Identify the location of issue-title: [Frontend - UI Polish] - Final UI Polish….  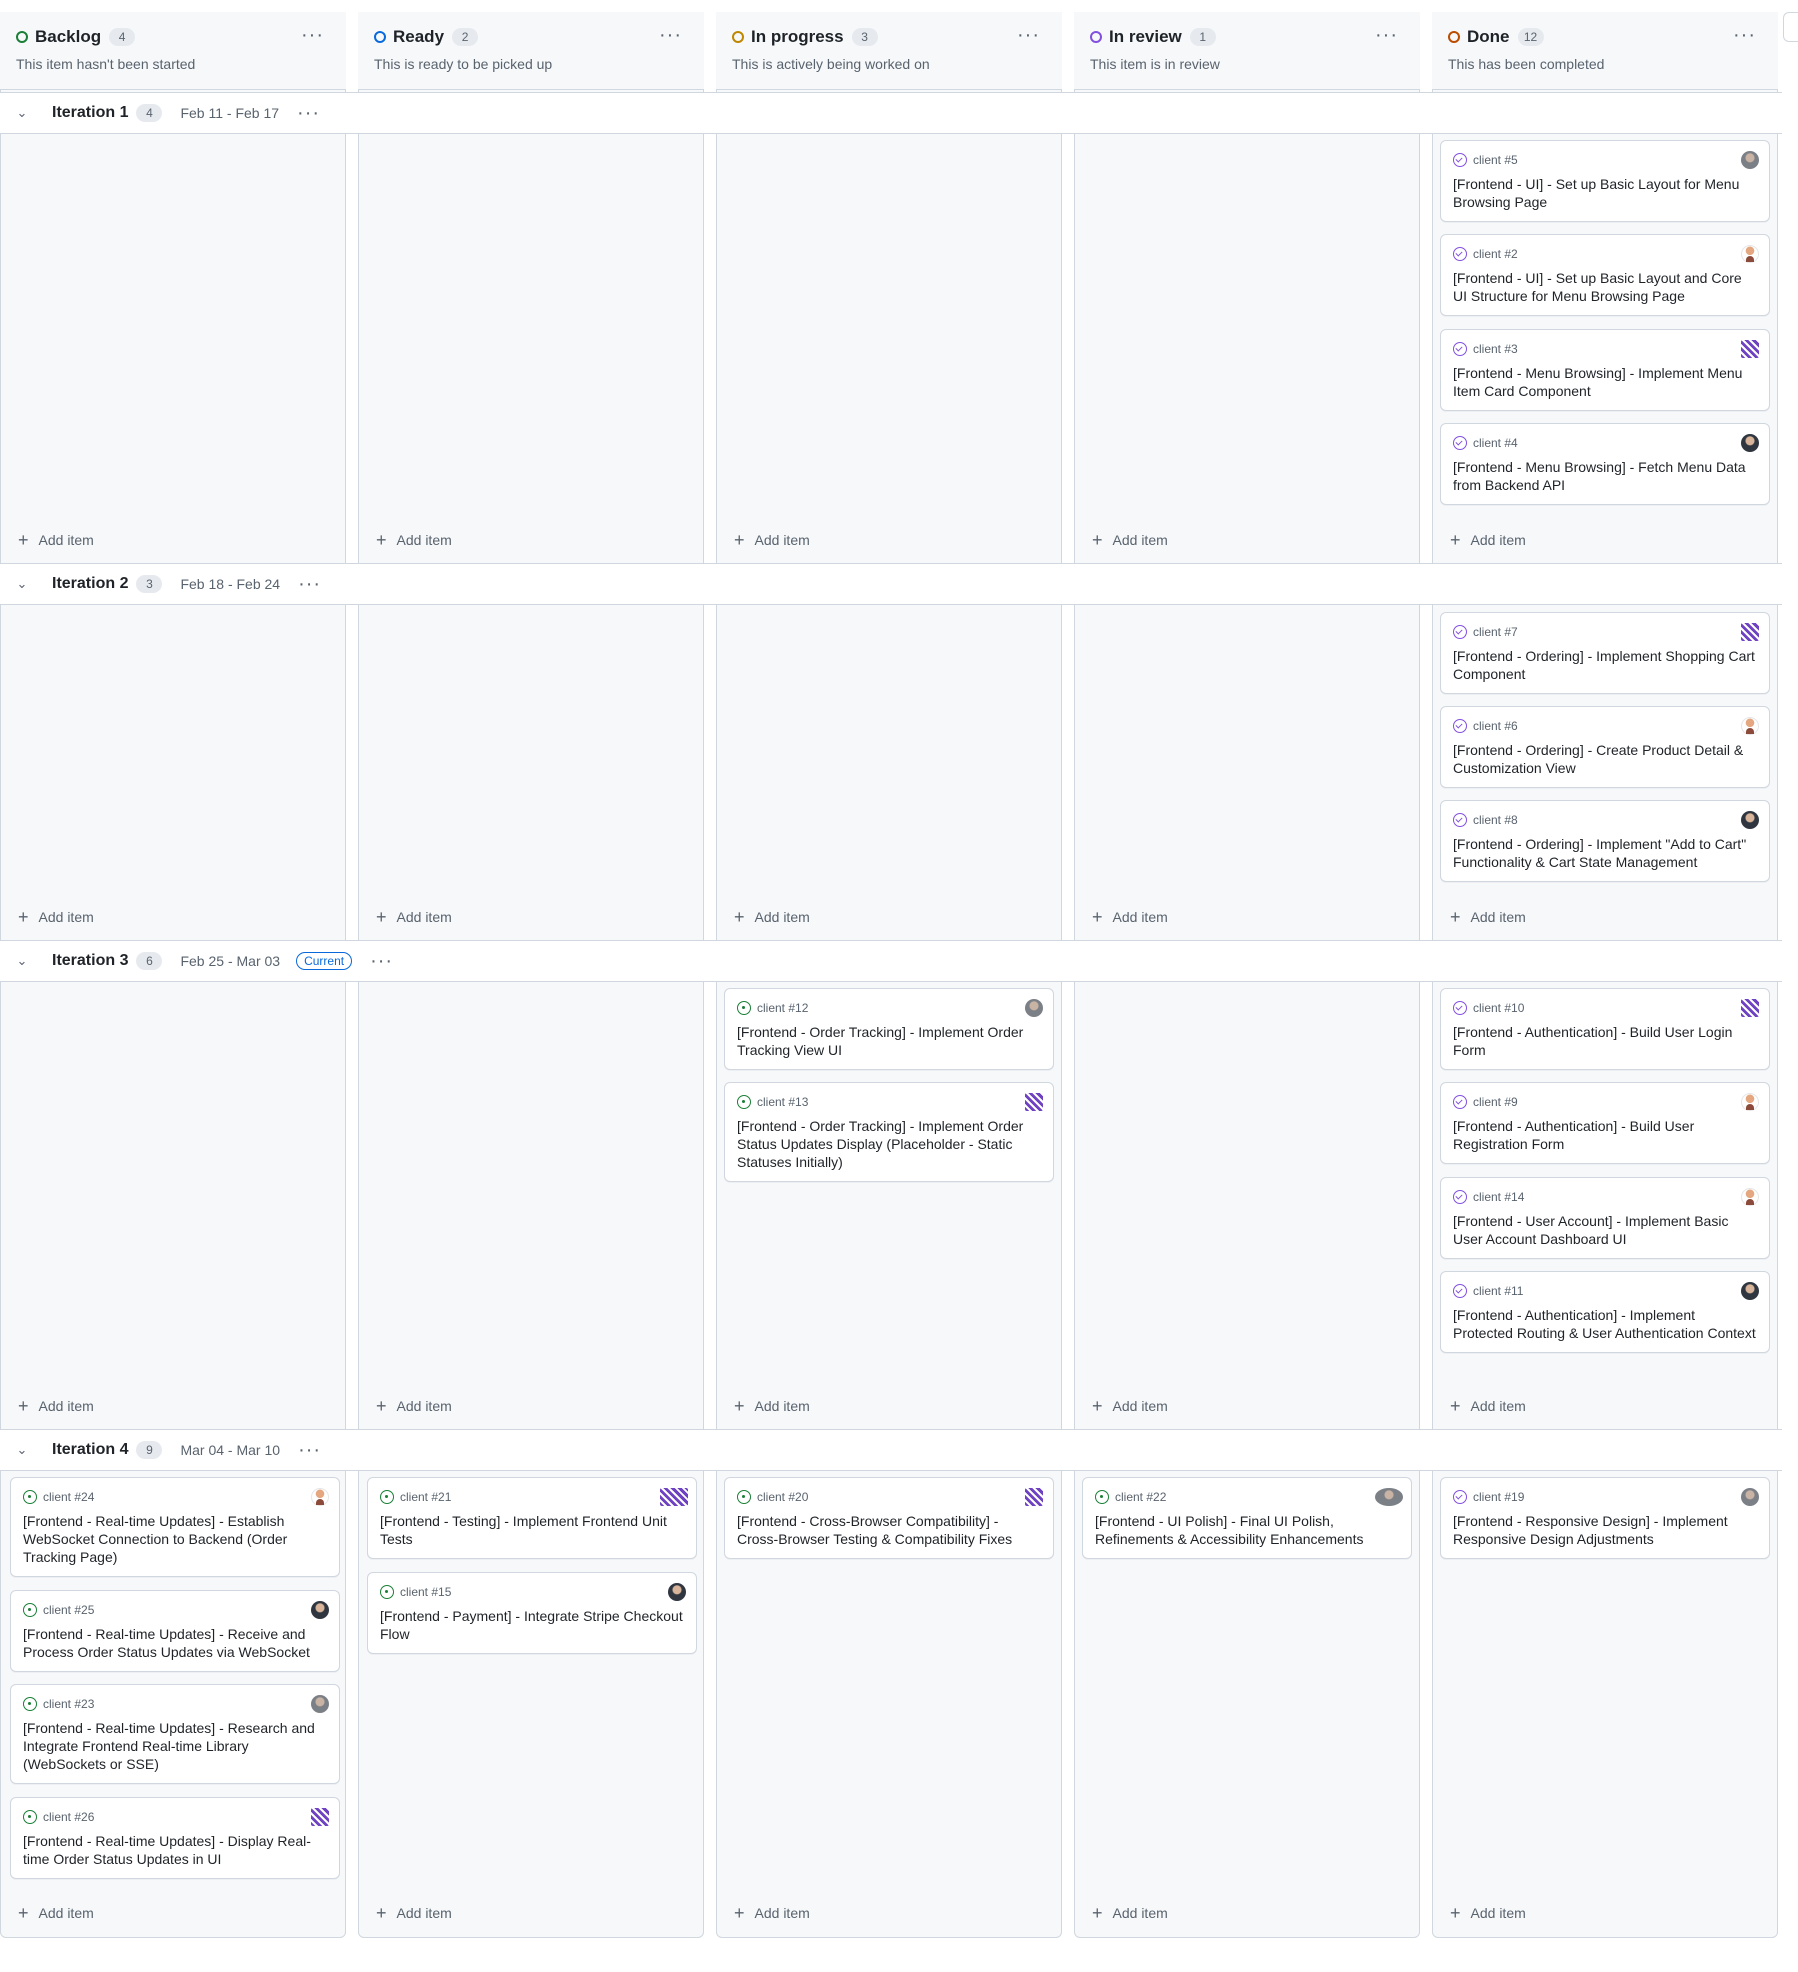
(1247, 1530).